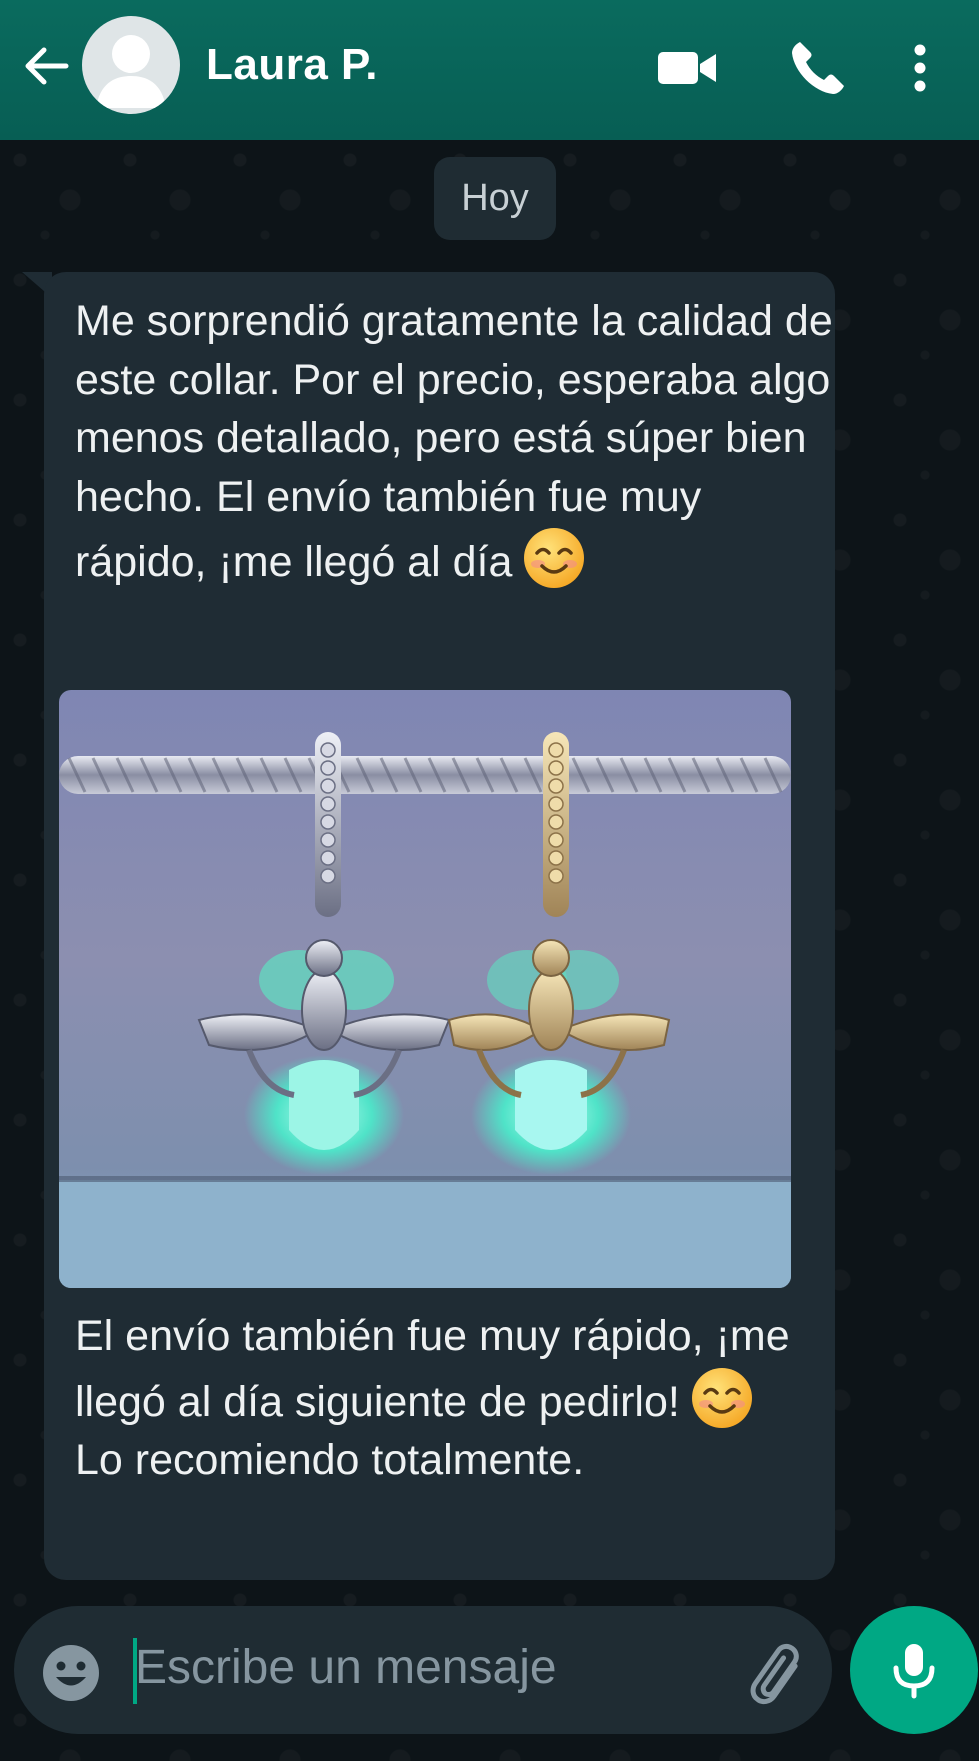 The image size is (979, 1761). I want to click on paperclip-icon, so click(774, 1674).